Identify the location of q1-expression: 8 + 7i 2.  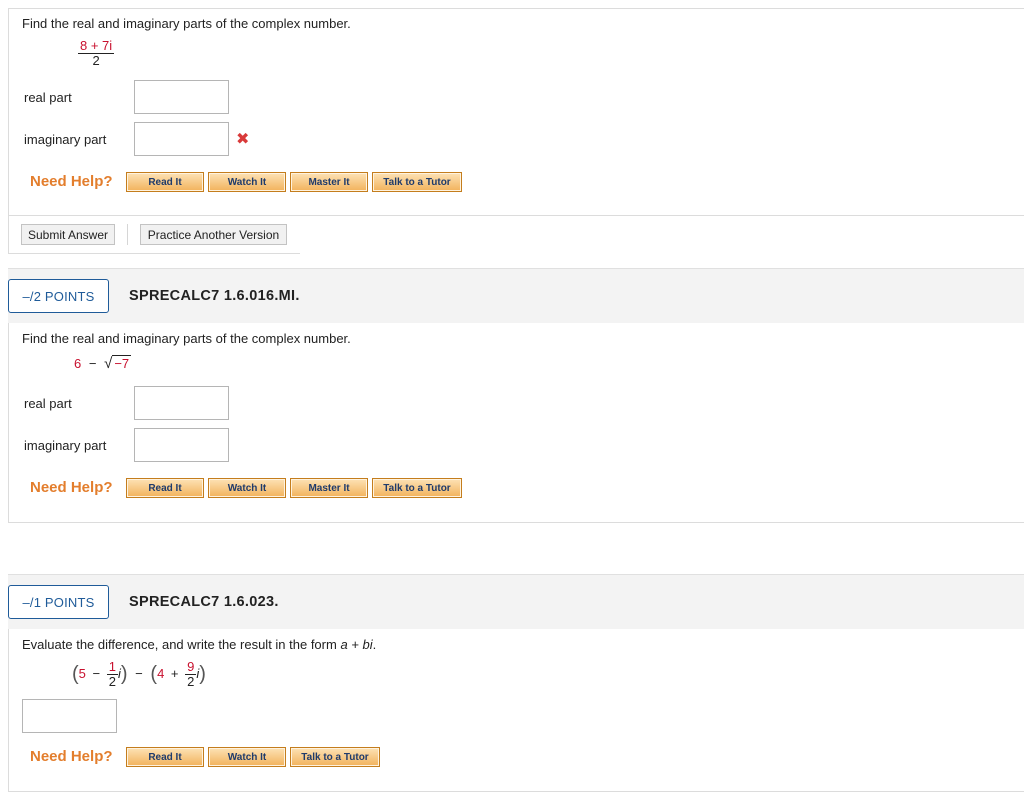
(96, 53).